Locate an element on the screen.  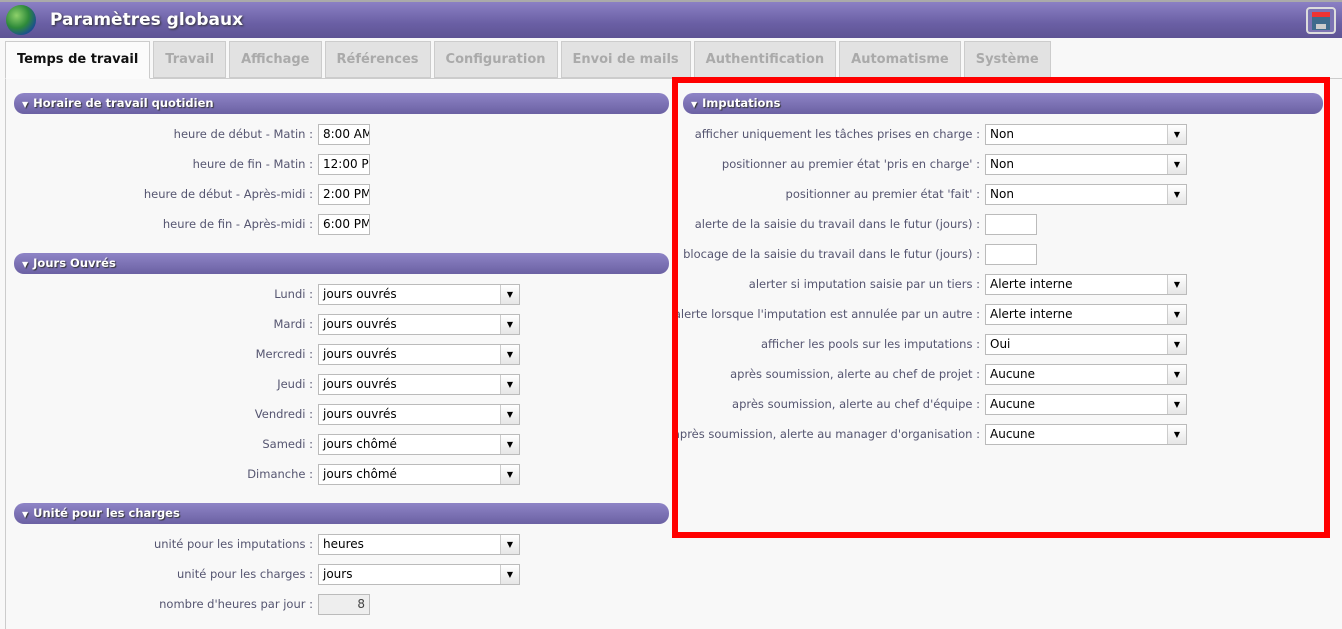
save-button is located at coordinates (1321, 20).